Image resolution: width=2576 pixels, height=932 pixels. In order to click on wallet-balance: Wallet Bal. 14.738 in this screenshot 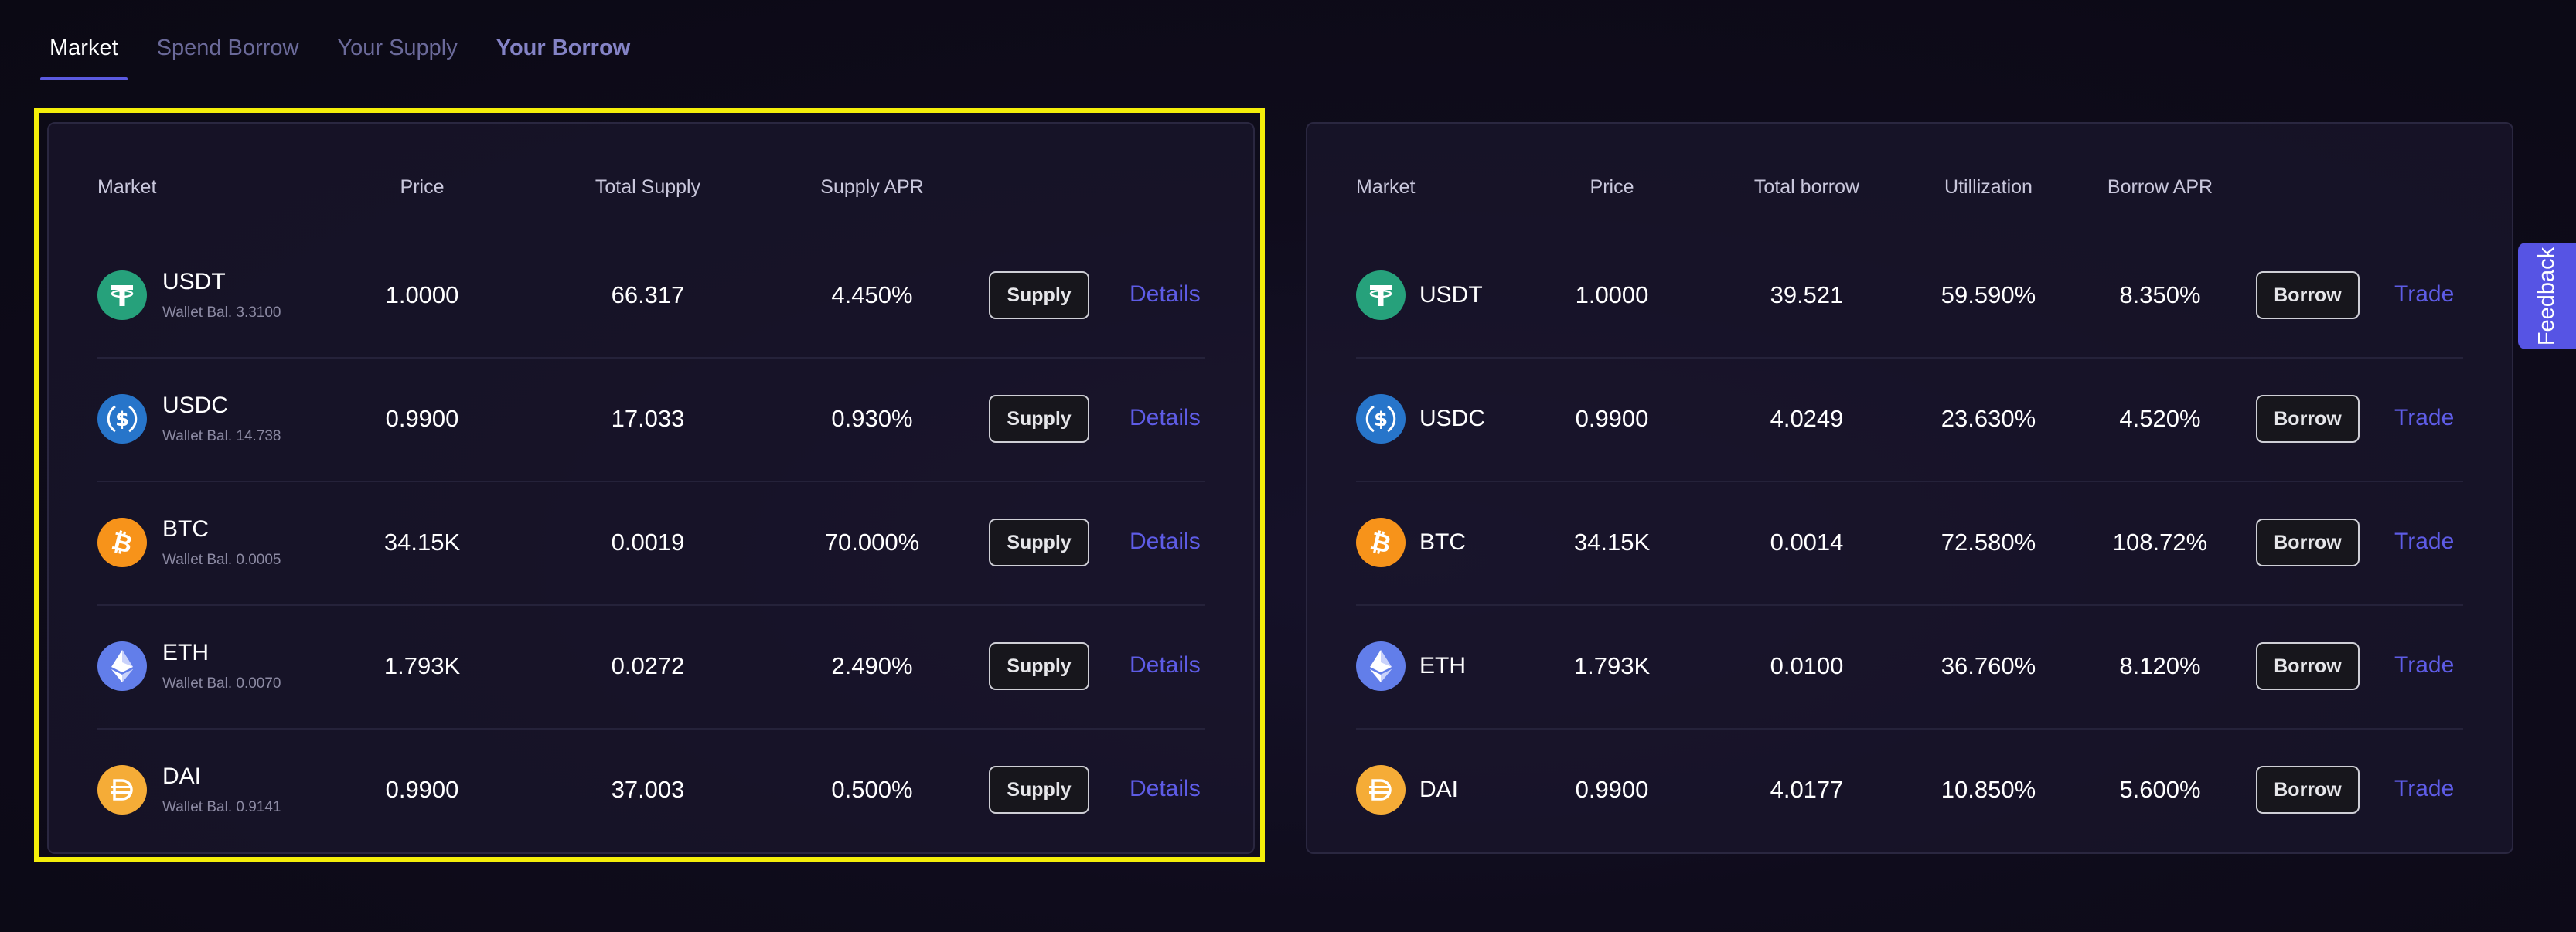, I will do `click(221, 436)`.